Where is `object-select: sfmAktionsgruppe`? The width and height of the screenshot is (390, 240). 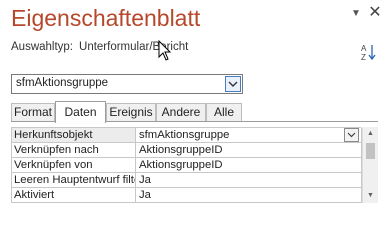 object-select: sfmAktionsgruppe is located at coordinates (127, 84).